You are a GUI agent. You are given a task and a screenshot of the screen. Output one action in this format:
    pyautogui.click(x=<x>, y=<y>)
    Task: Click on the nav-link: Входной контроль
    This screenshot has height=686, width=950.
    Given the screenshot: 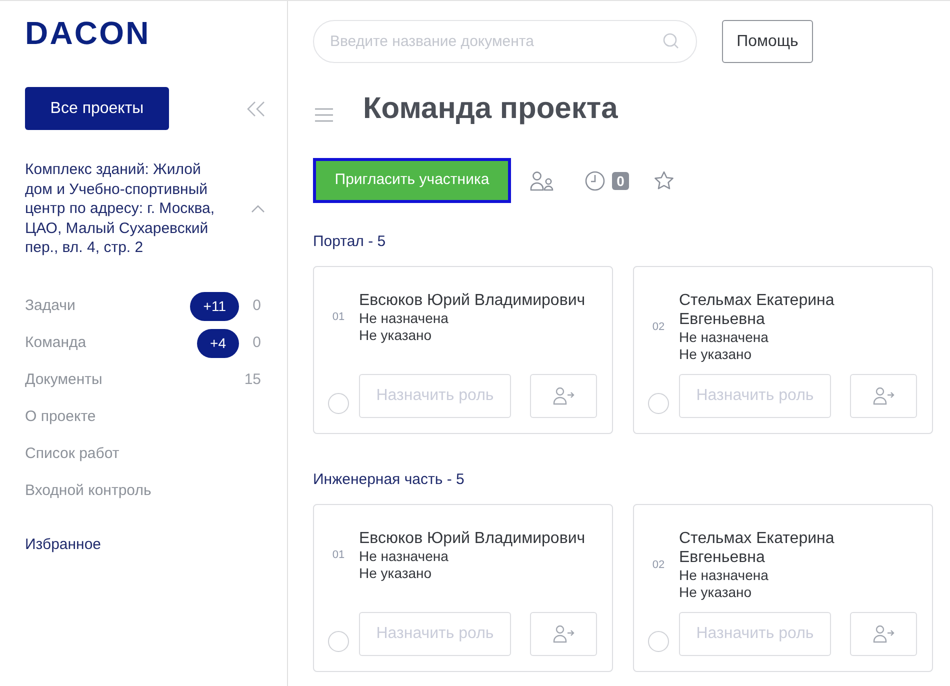 What is the action you would take?
    pyautogui.click(x=88, y=491)
    